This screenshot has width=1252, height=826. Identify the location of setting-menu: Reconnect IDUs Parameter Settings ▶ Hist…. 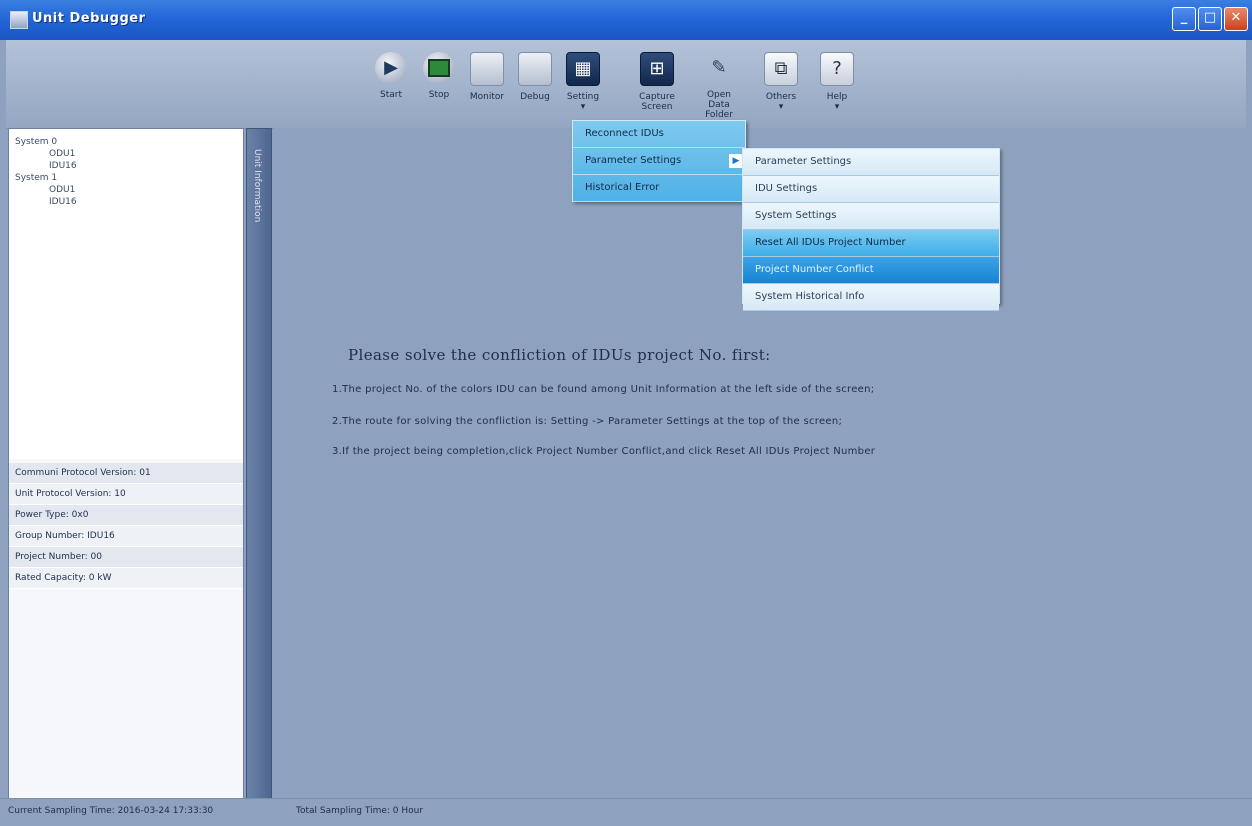
(659, 161).